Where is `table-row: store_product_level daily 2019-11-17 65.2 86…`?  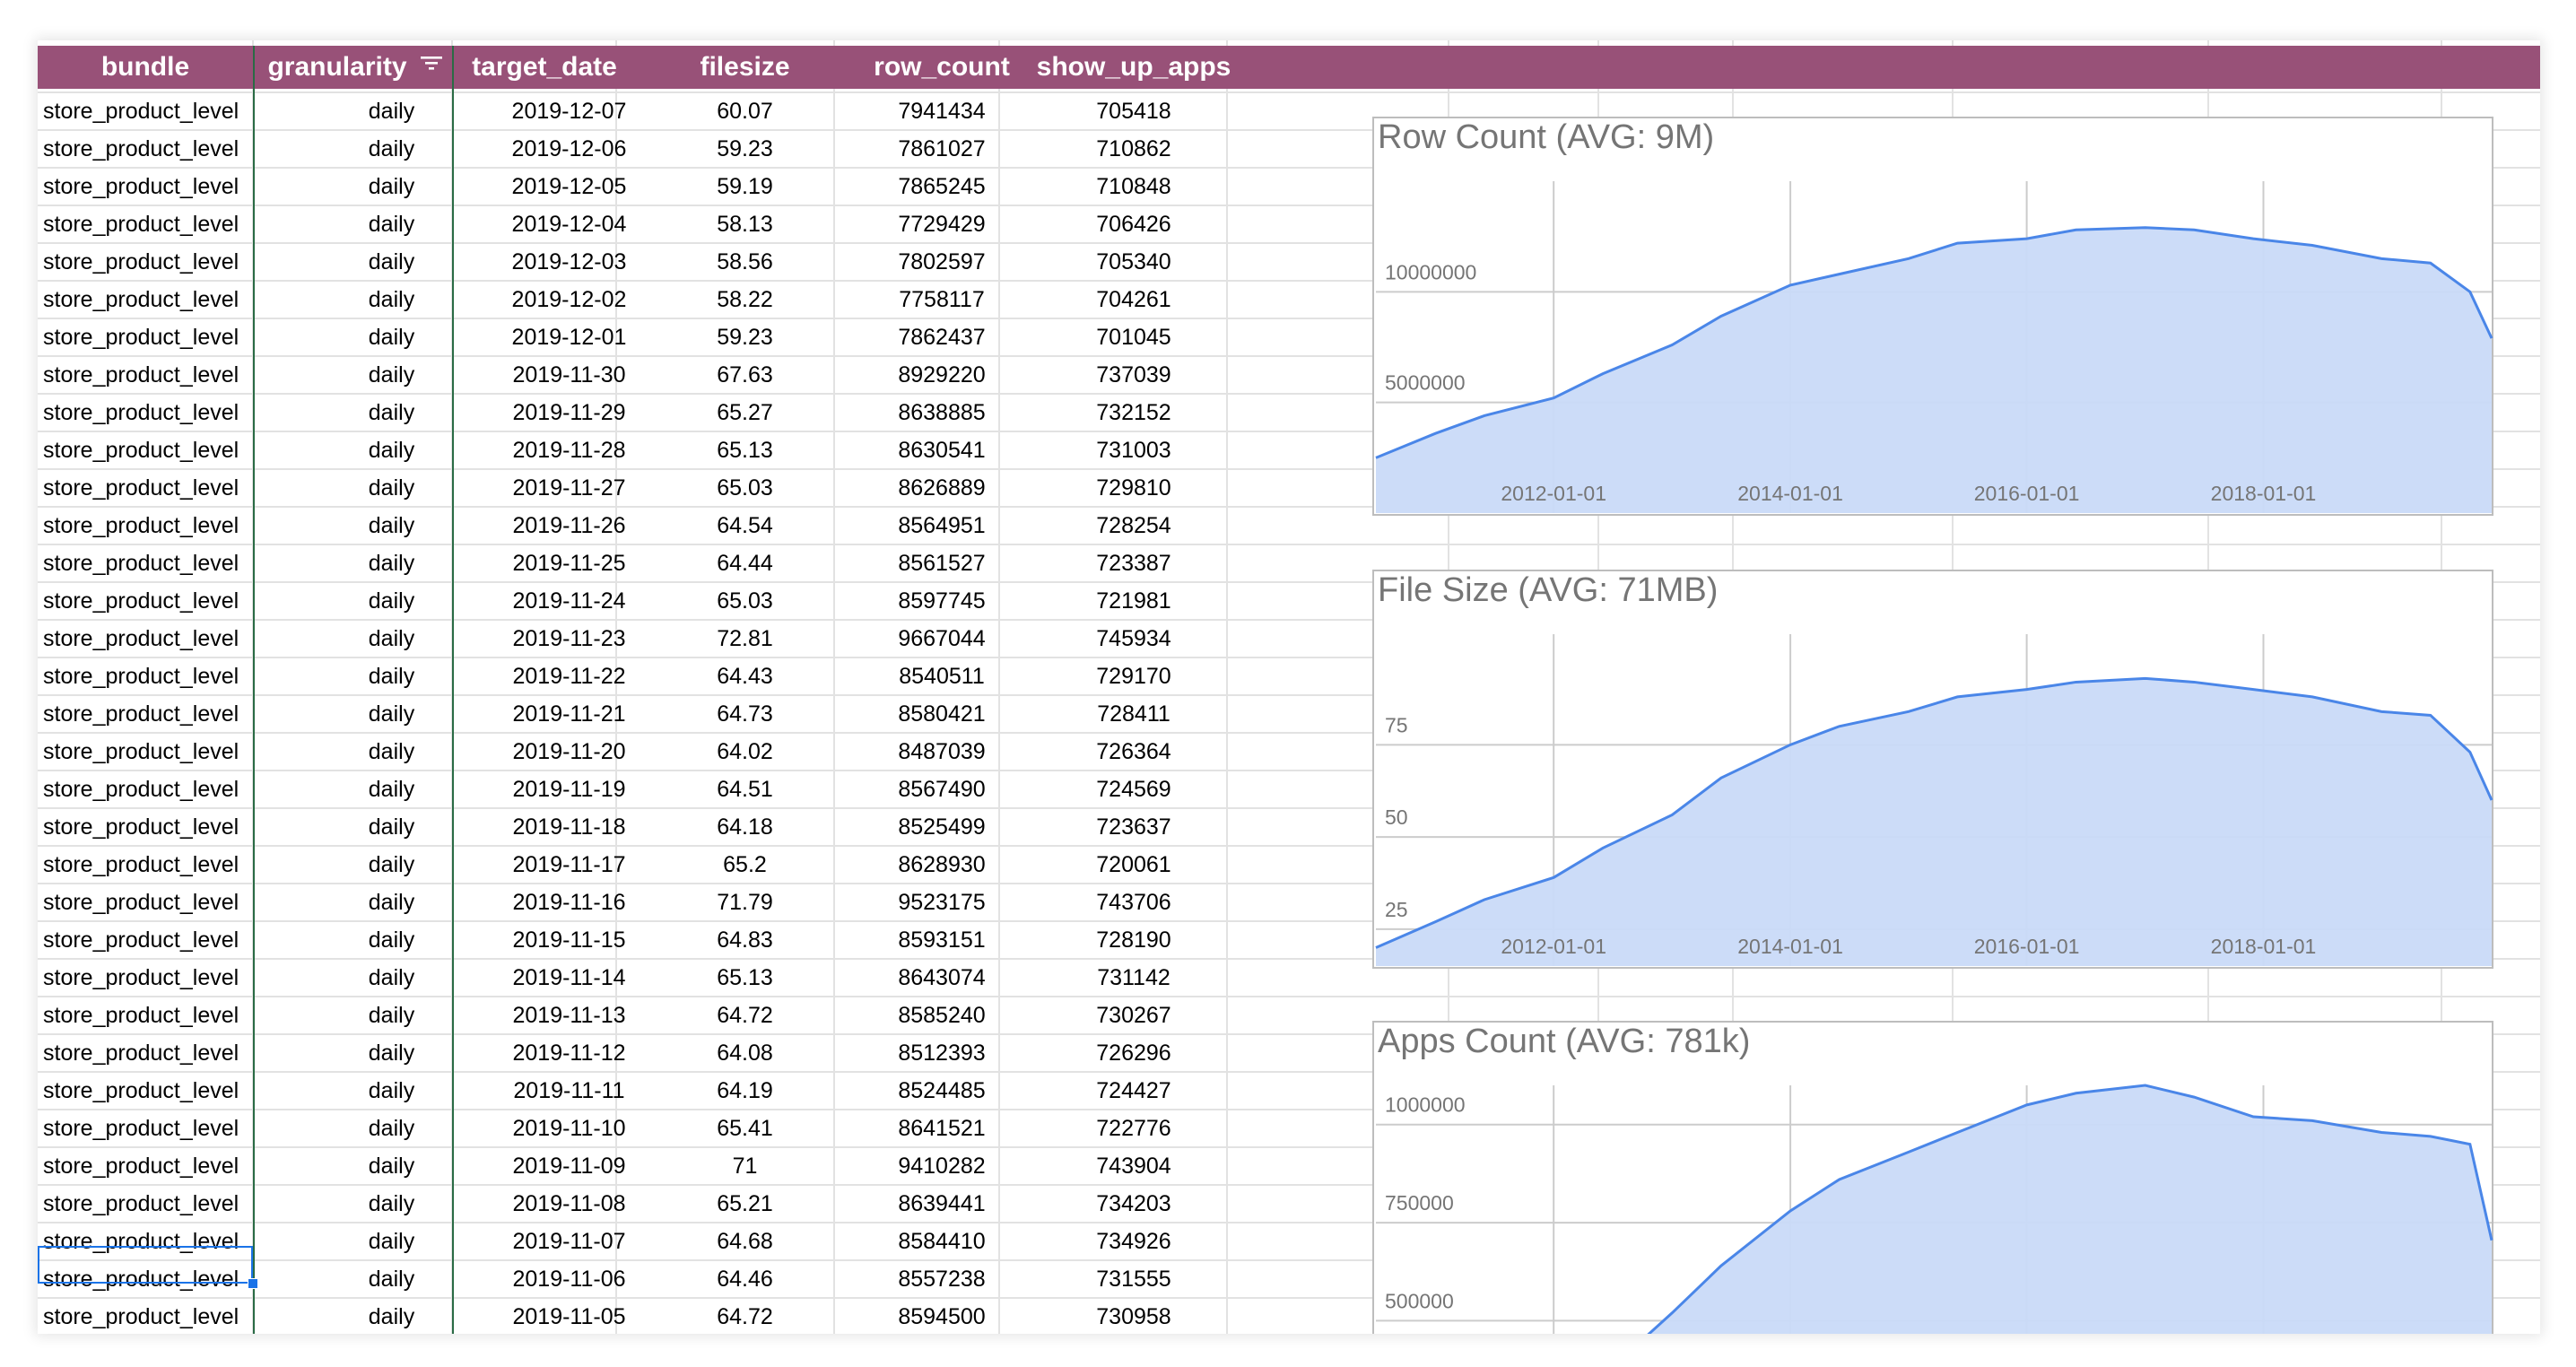
table-row: store_product_level daily 2019-11-17 65.2 86… is located at coordinates (634, 865).